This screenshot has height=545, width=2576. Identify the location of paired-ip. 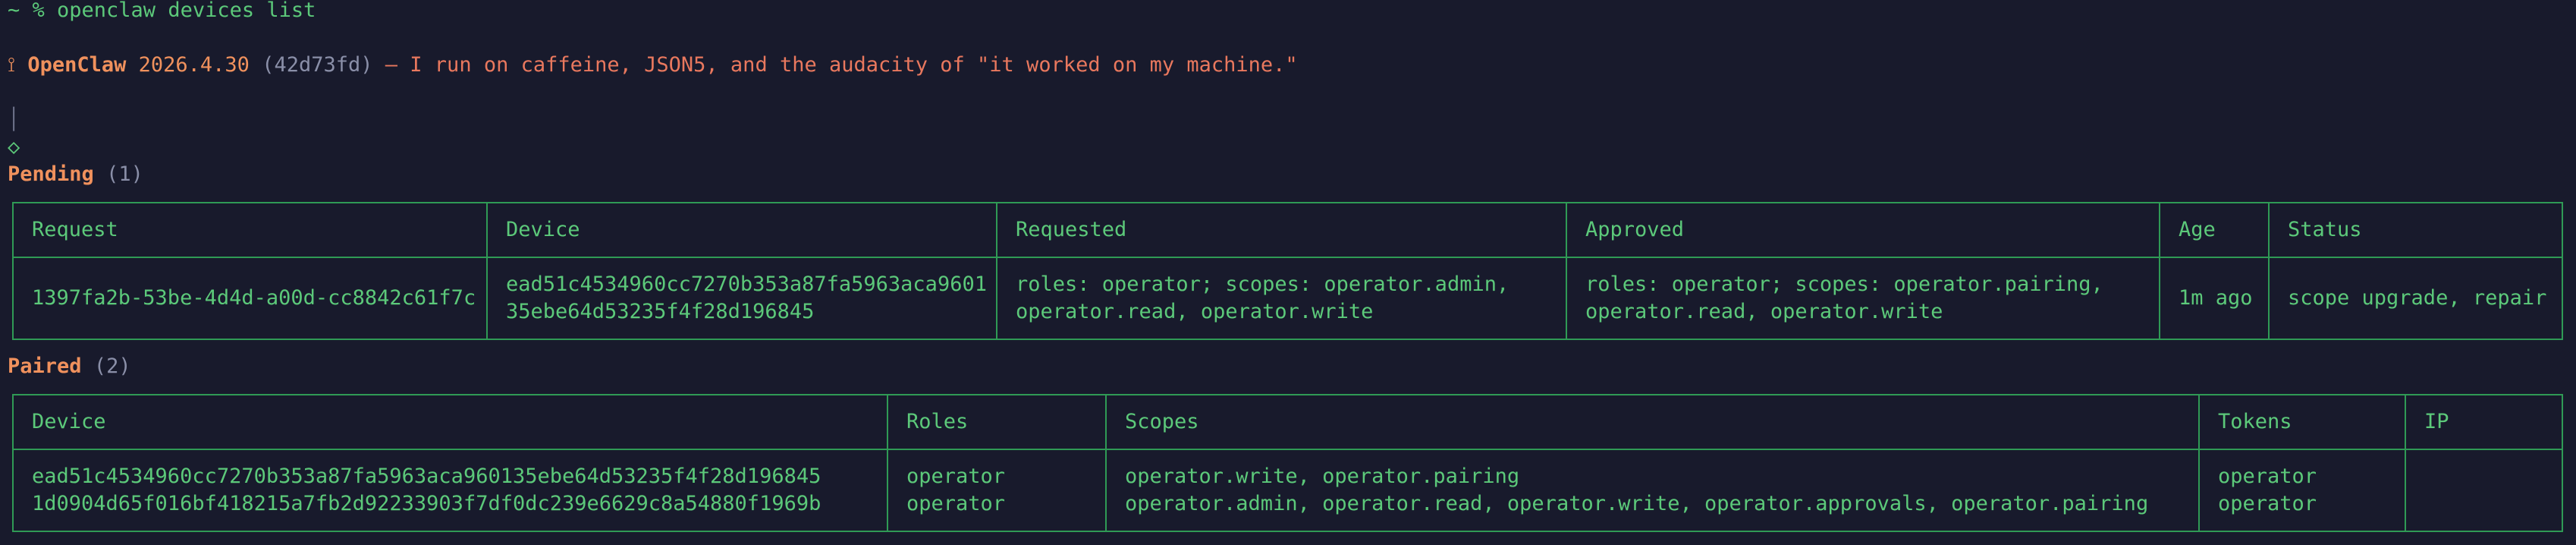
(2484, 490).